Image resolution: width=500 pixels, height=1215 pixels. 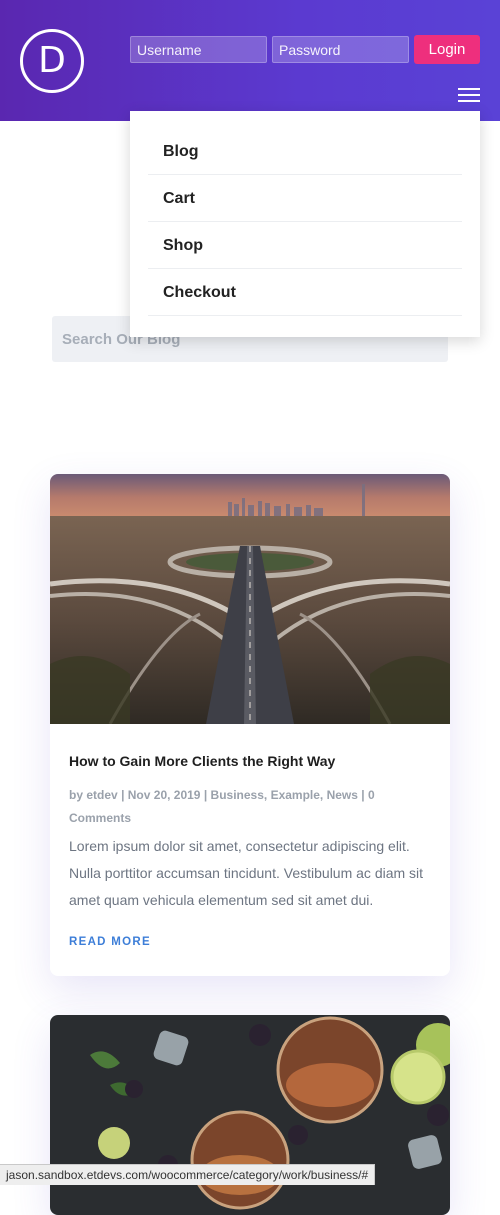 I want to click on menu-item-cart: Cart, so click(x=305, y=198).